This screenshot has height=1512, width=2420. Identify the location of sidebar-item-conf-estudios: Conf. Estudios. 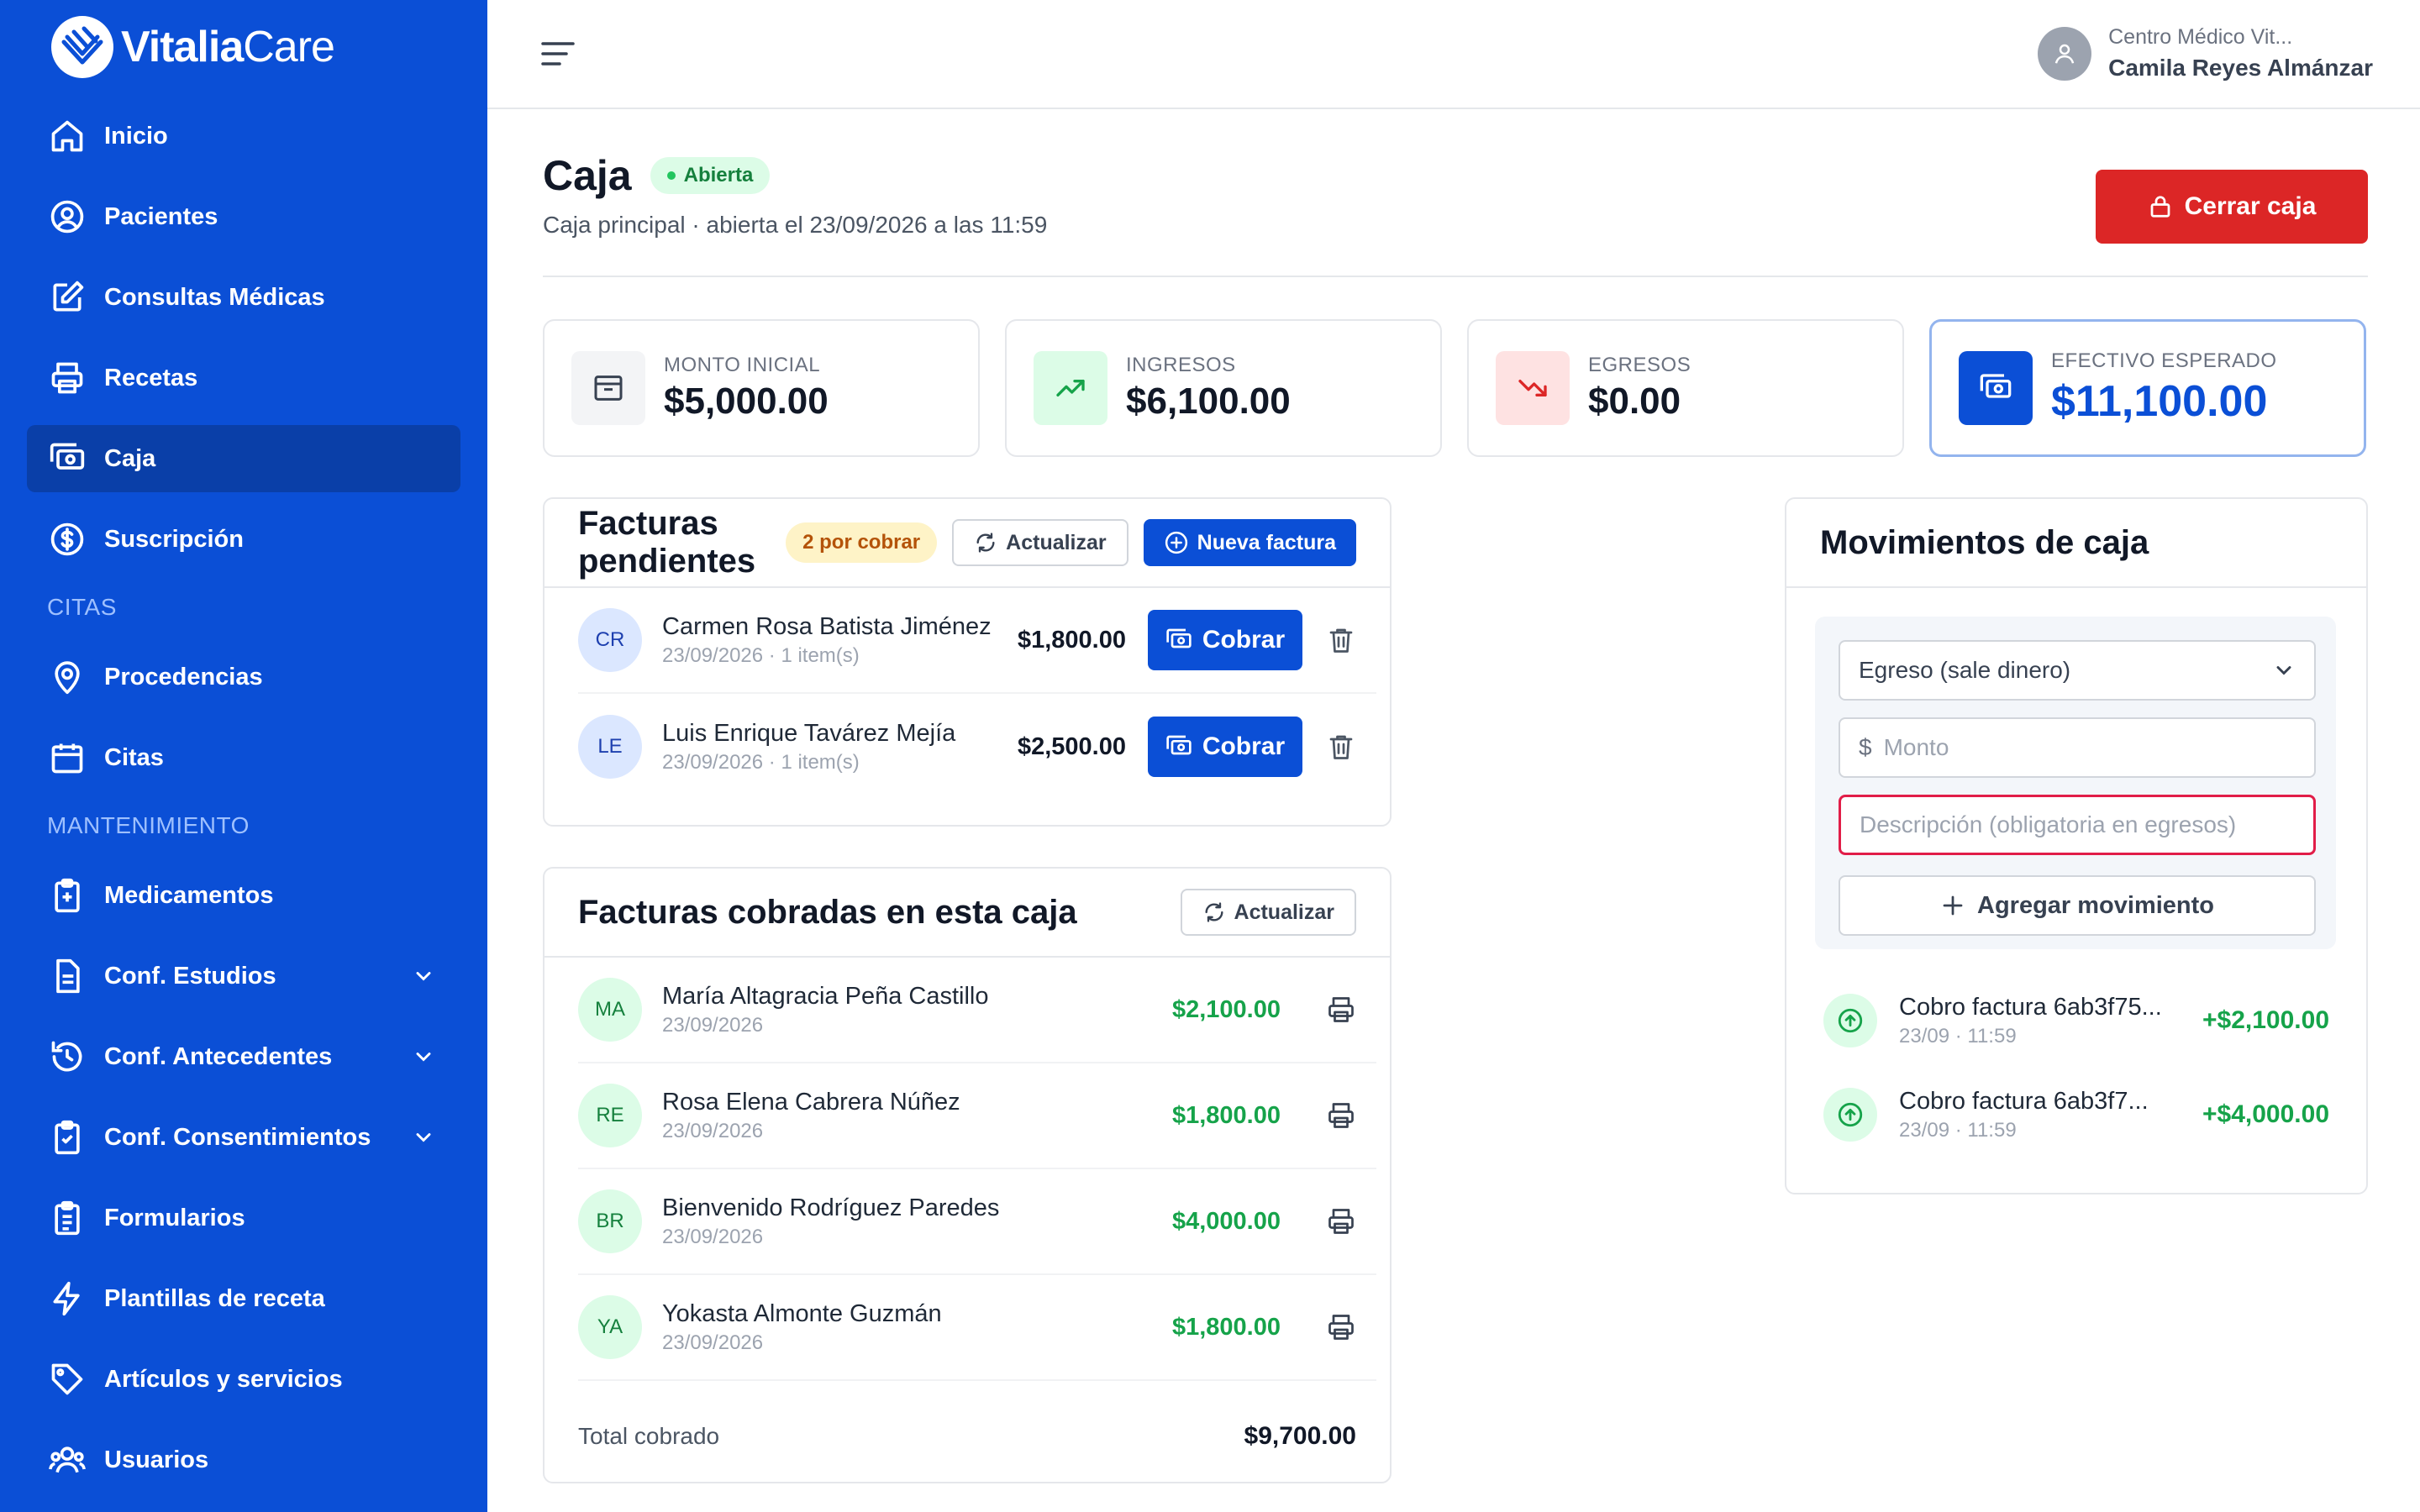
(243, 976).